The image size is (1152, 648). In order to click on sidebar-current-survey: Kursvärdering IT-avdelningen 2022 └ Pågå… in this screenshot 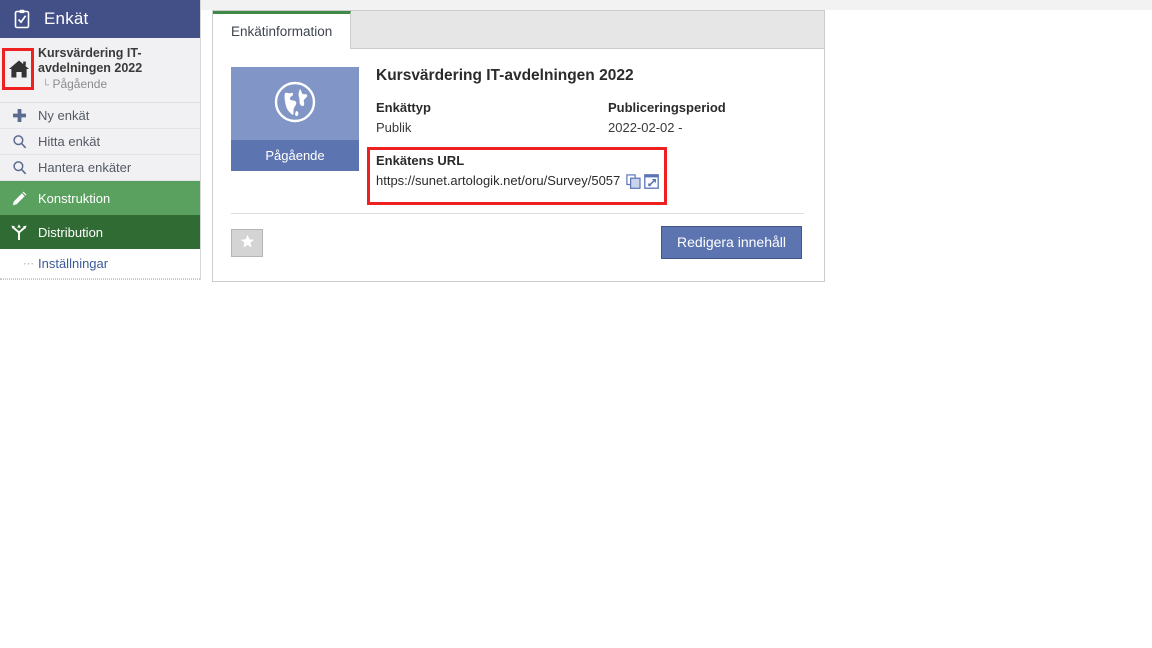, I will do `click(100, 70)`.